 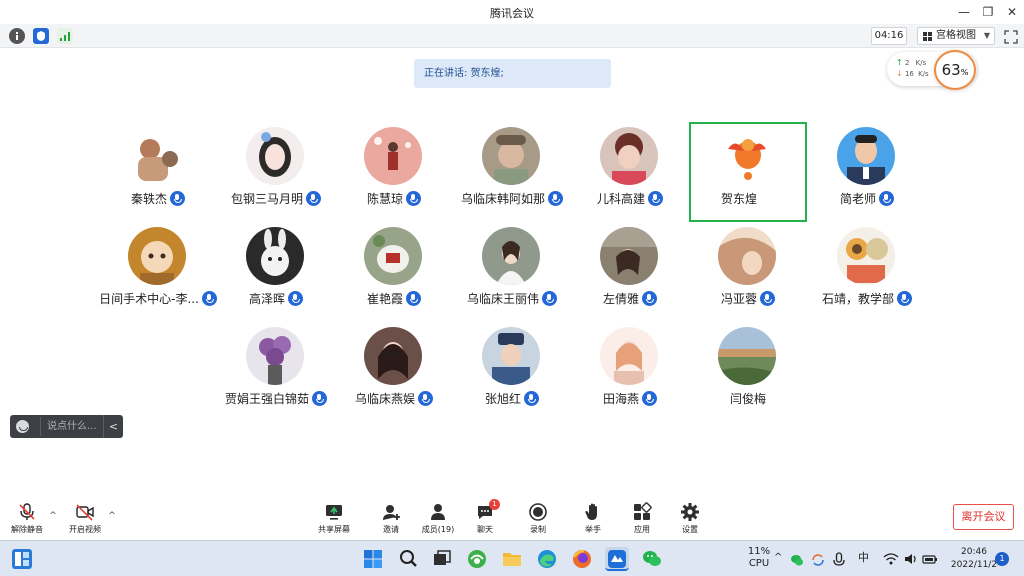 I want to click on microphone-glyph, so click(x=839, y=559).